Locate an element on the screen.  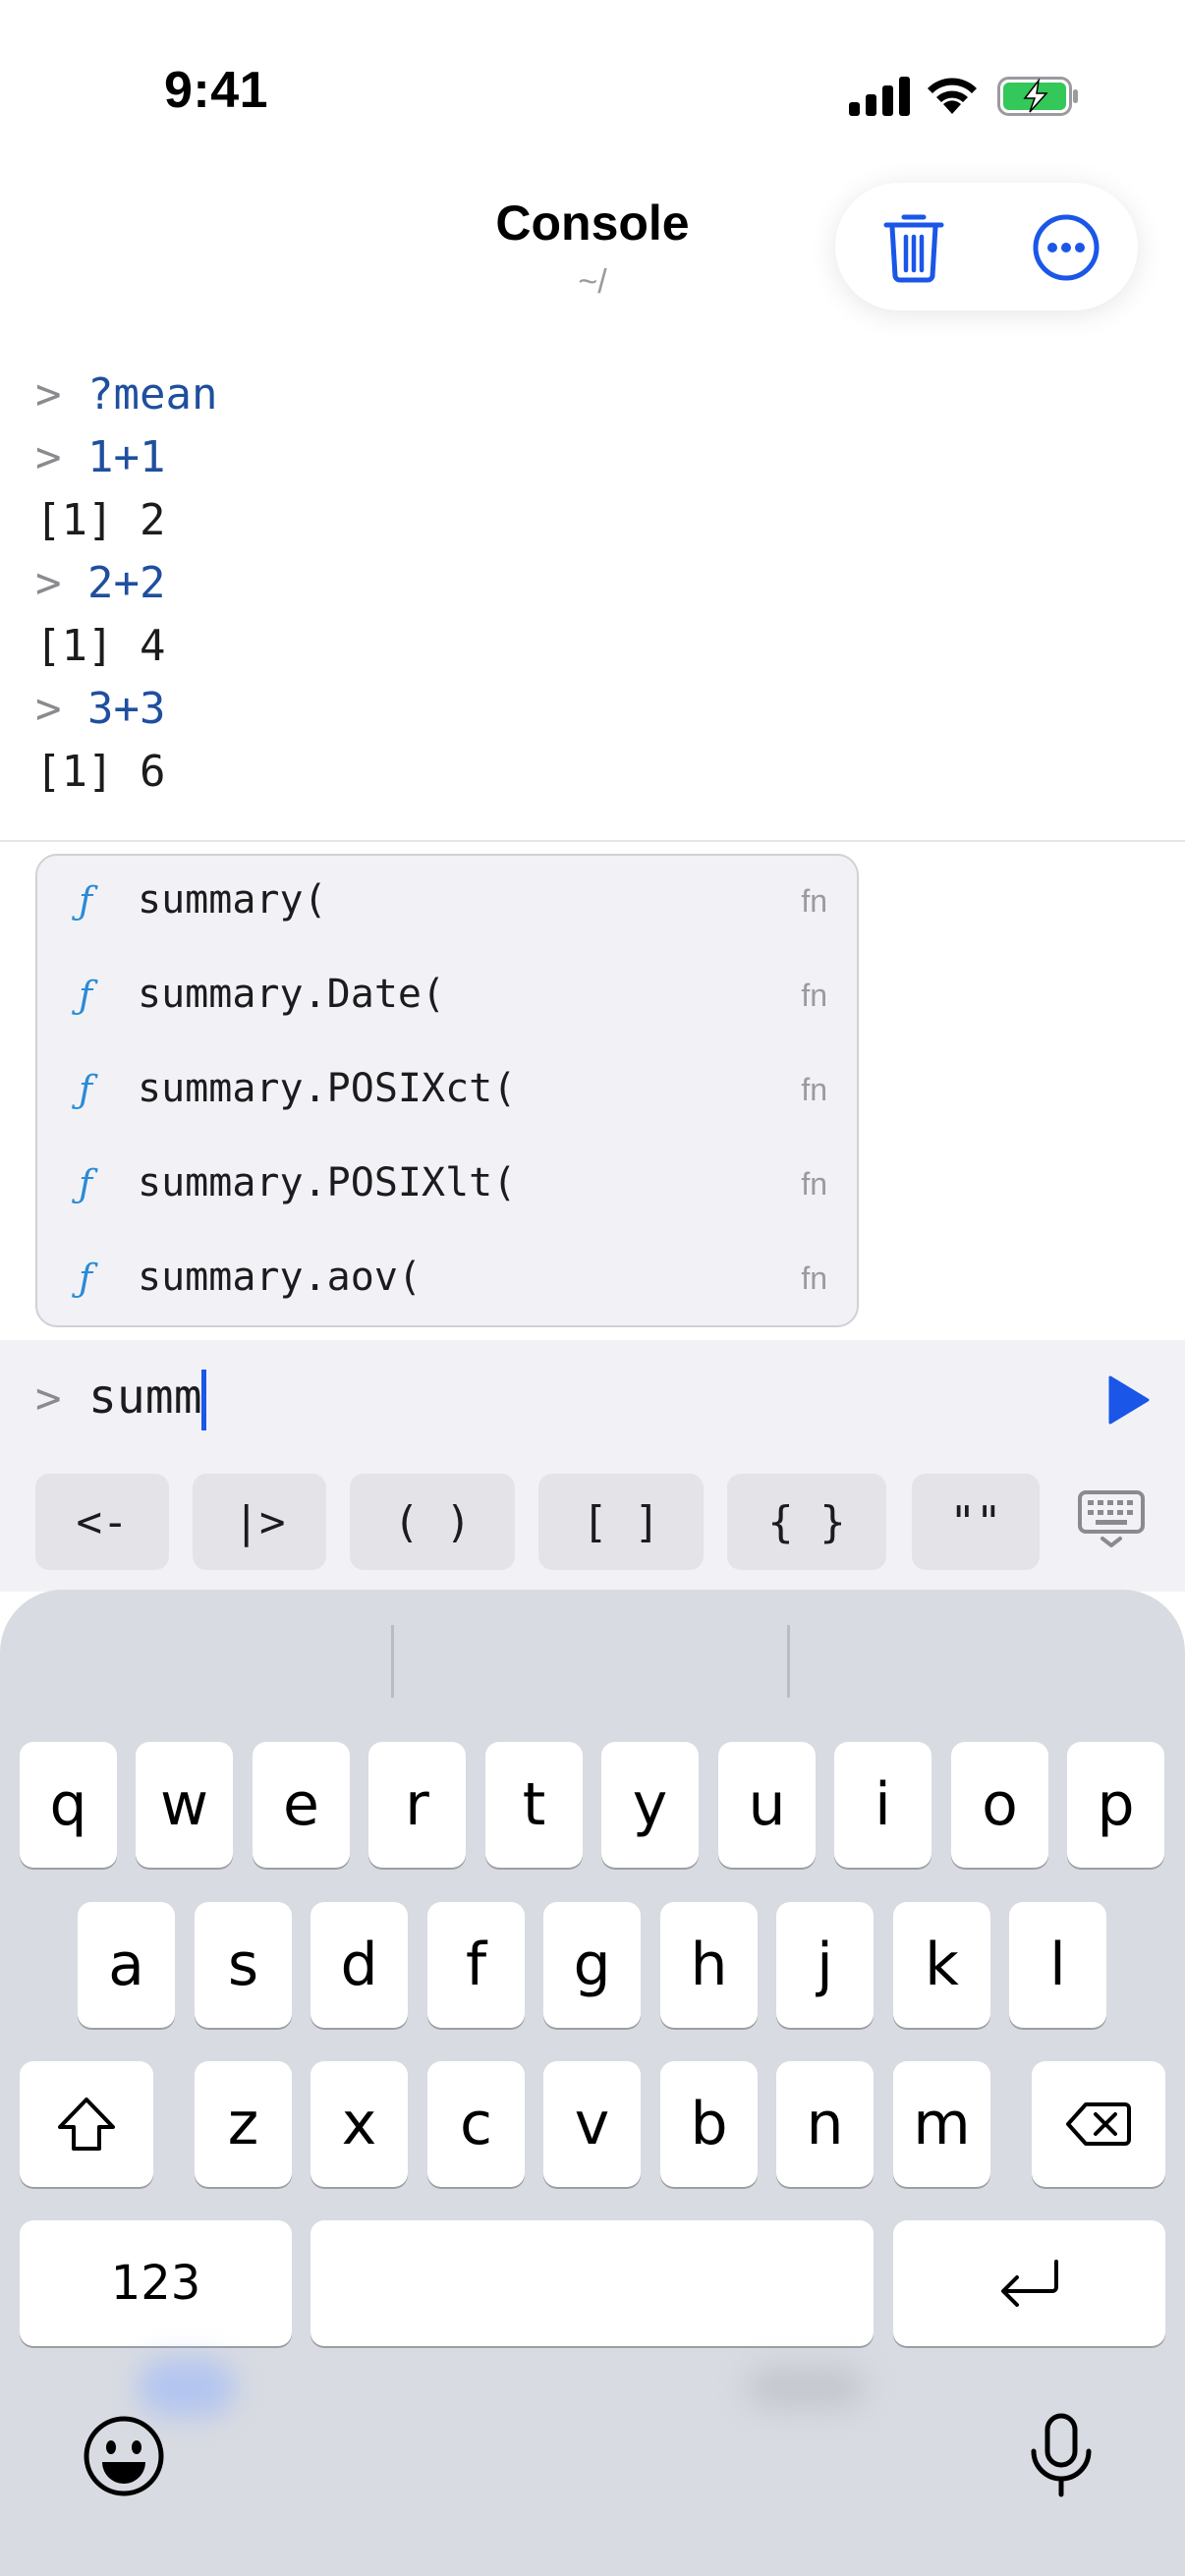
trash-icon is located at coordinates (914, 248).